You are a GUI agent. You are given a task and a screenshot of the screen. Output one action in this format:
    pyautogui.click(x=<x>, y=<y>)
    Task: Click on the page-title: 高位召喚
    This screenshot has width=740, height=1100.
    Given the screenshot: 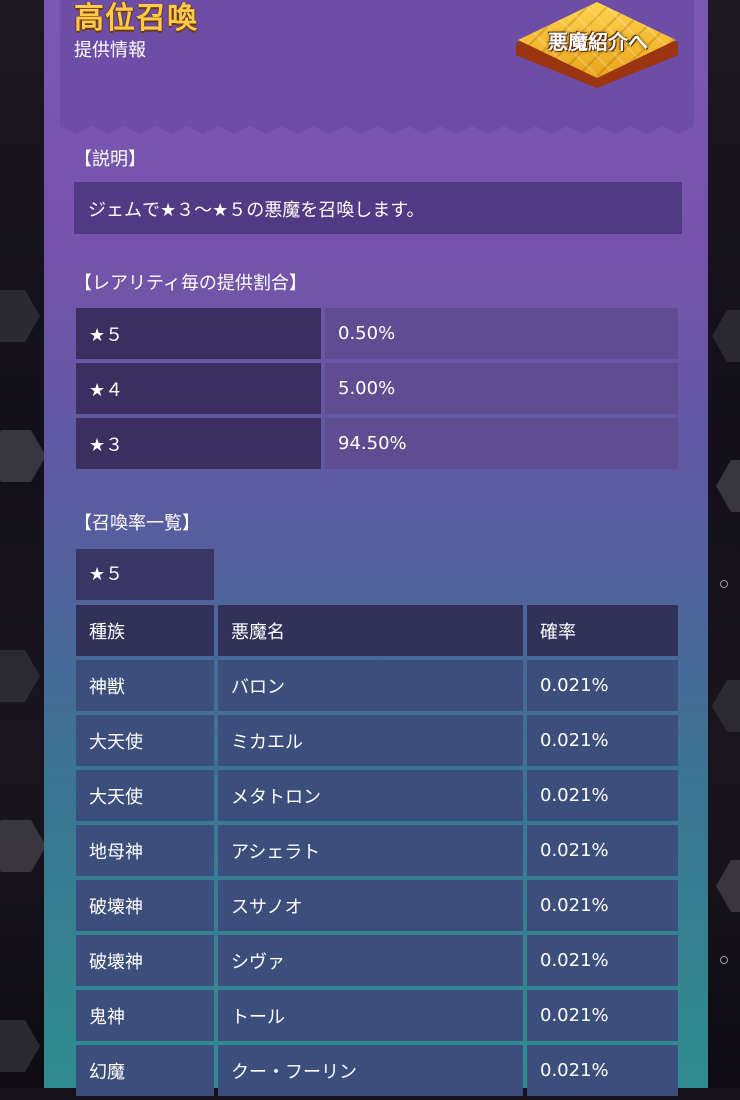 What is the action you would take?
    pyautogui.click(x=136, y=18)
    